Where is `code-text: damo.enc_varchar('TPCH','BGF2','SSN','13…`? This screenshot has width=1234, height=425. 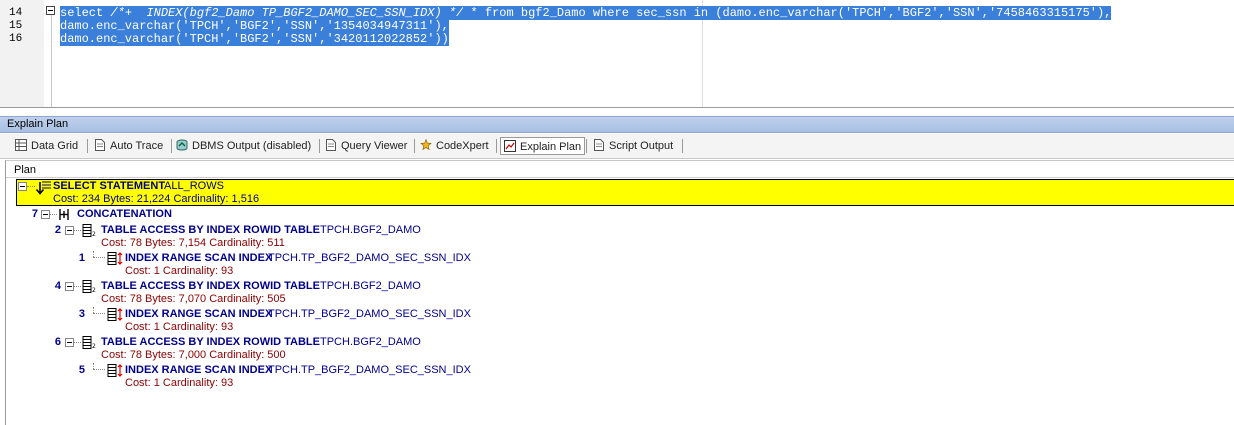 code-text: damo.enc_varchar('TPCH','BGF2','SSN','13… is located at coordinates (254, 26).